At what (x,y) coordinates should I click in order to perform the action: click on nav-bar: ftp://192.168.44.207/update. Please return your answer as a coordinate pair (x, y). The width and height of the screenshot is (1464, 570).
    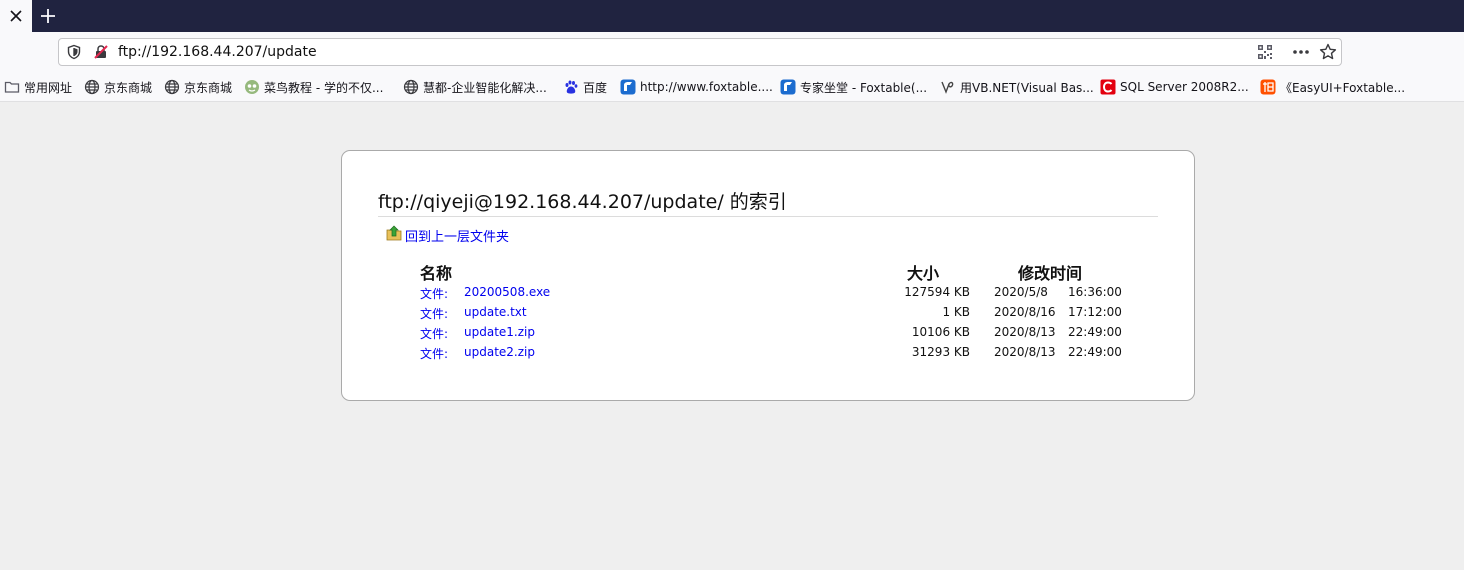
    Looking at the image, I should click on (732, 52).